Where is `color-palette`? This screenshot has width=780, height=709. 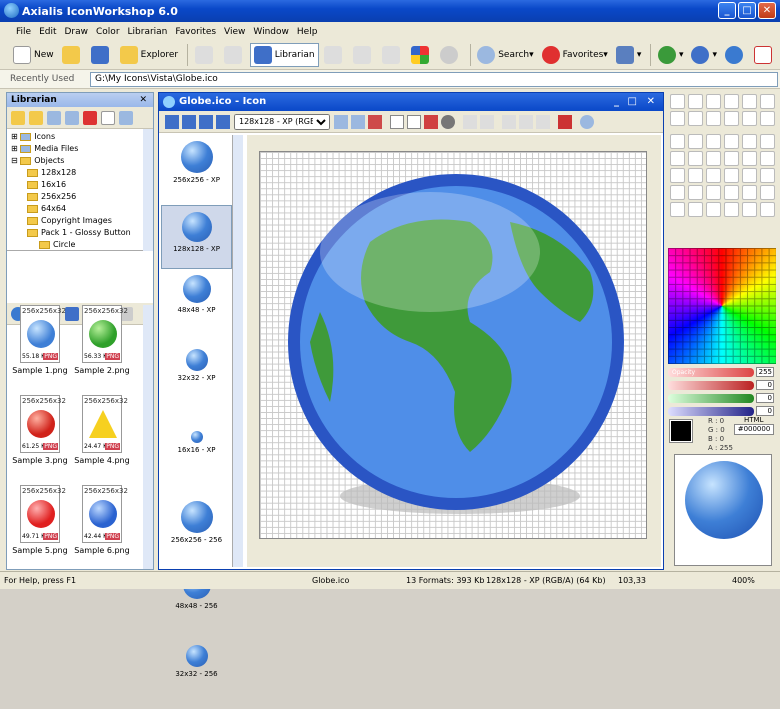
color-palette is located at coordinates (722, 306).